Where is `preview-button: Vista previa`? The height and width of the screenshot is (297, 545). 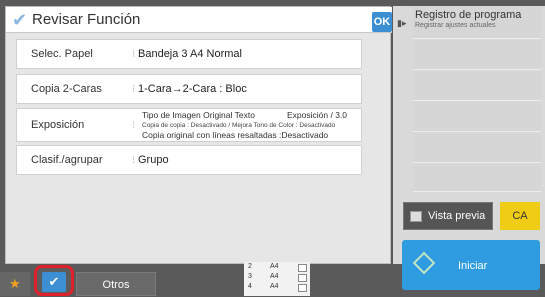
preview-button: Vista previa is located at coordinates (448, 216).